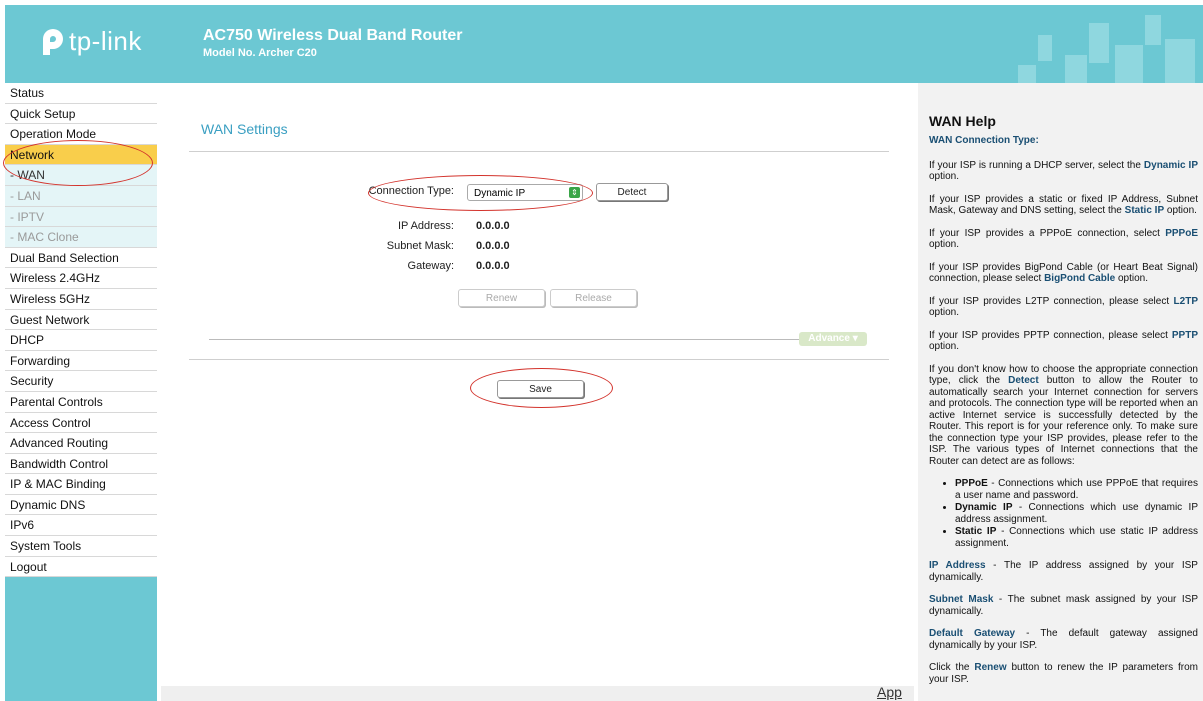  Describe the element at coordinates (81, 258) in the screenshot. I see `sidebar-item-dual-band-selection: Dual Band Selection` at that location.